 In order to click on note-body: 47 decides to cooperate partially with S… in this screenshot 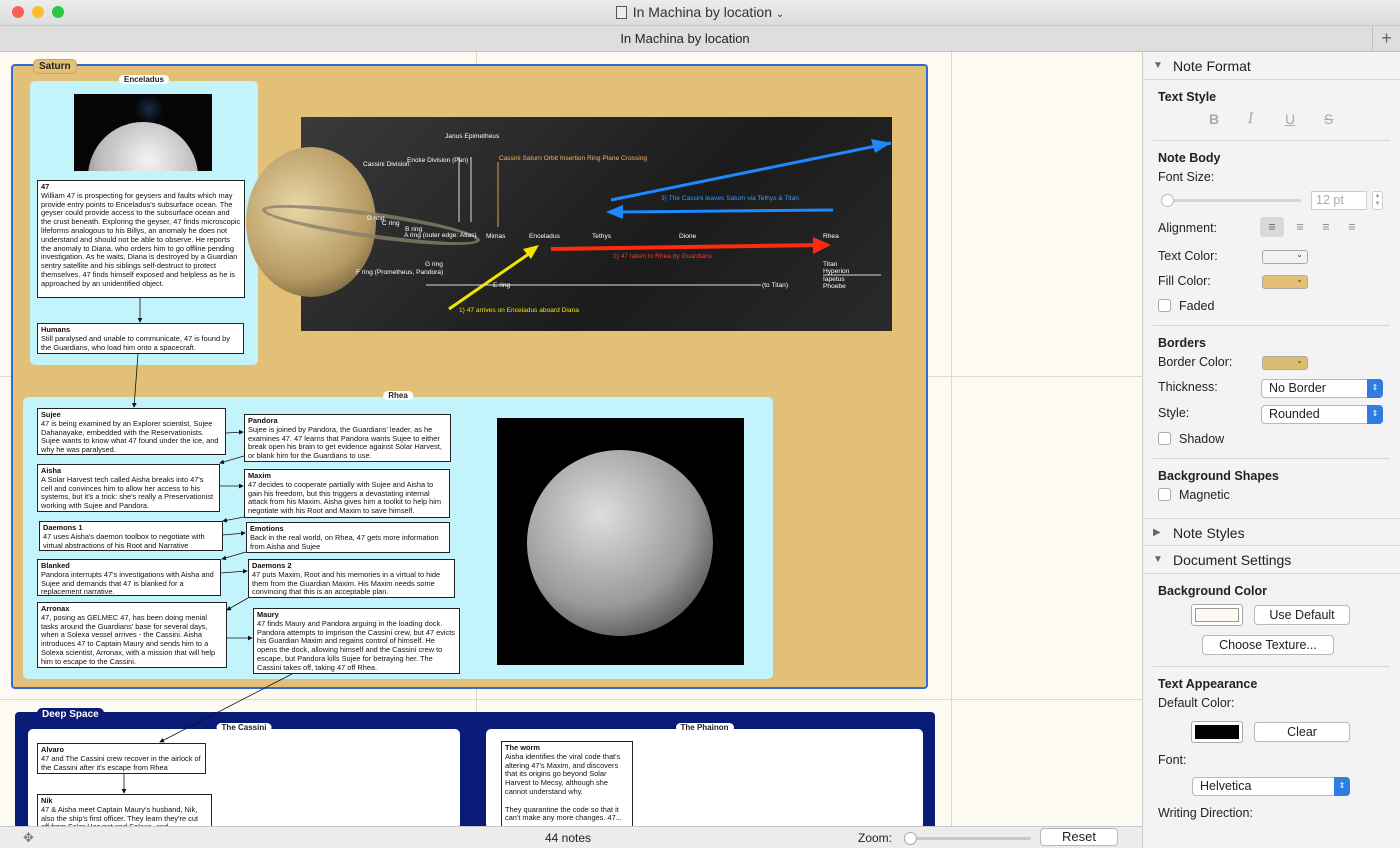, I will do `click(345, 497)`.